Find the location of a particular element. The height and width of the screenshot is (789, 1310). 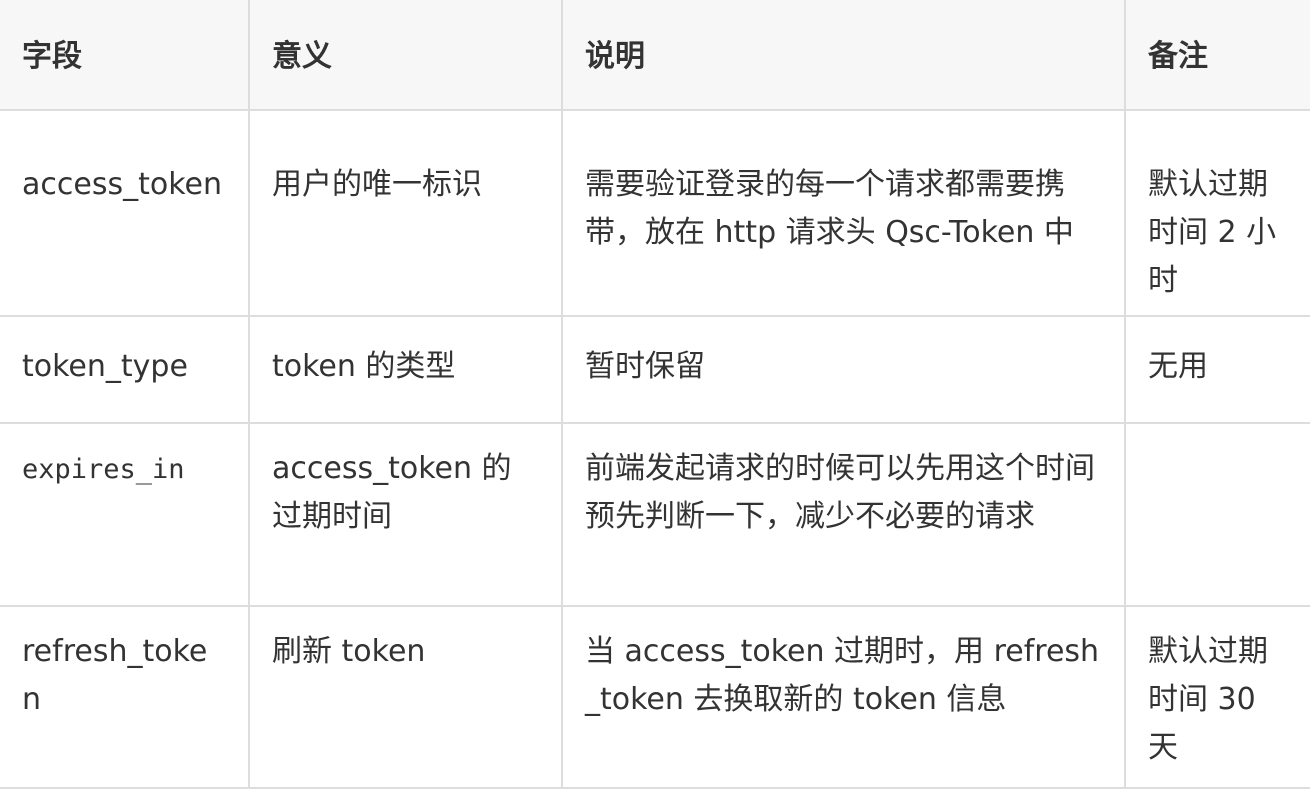

cell-note: 无用 is located at coordinates (1217, 369).